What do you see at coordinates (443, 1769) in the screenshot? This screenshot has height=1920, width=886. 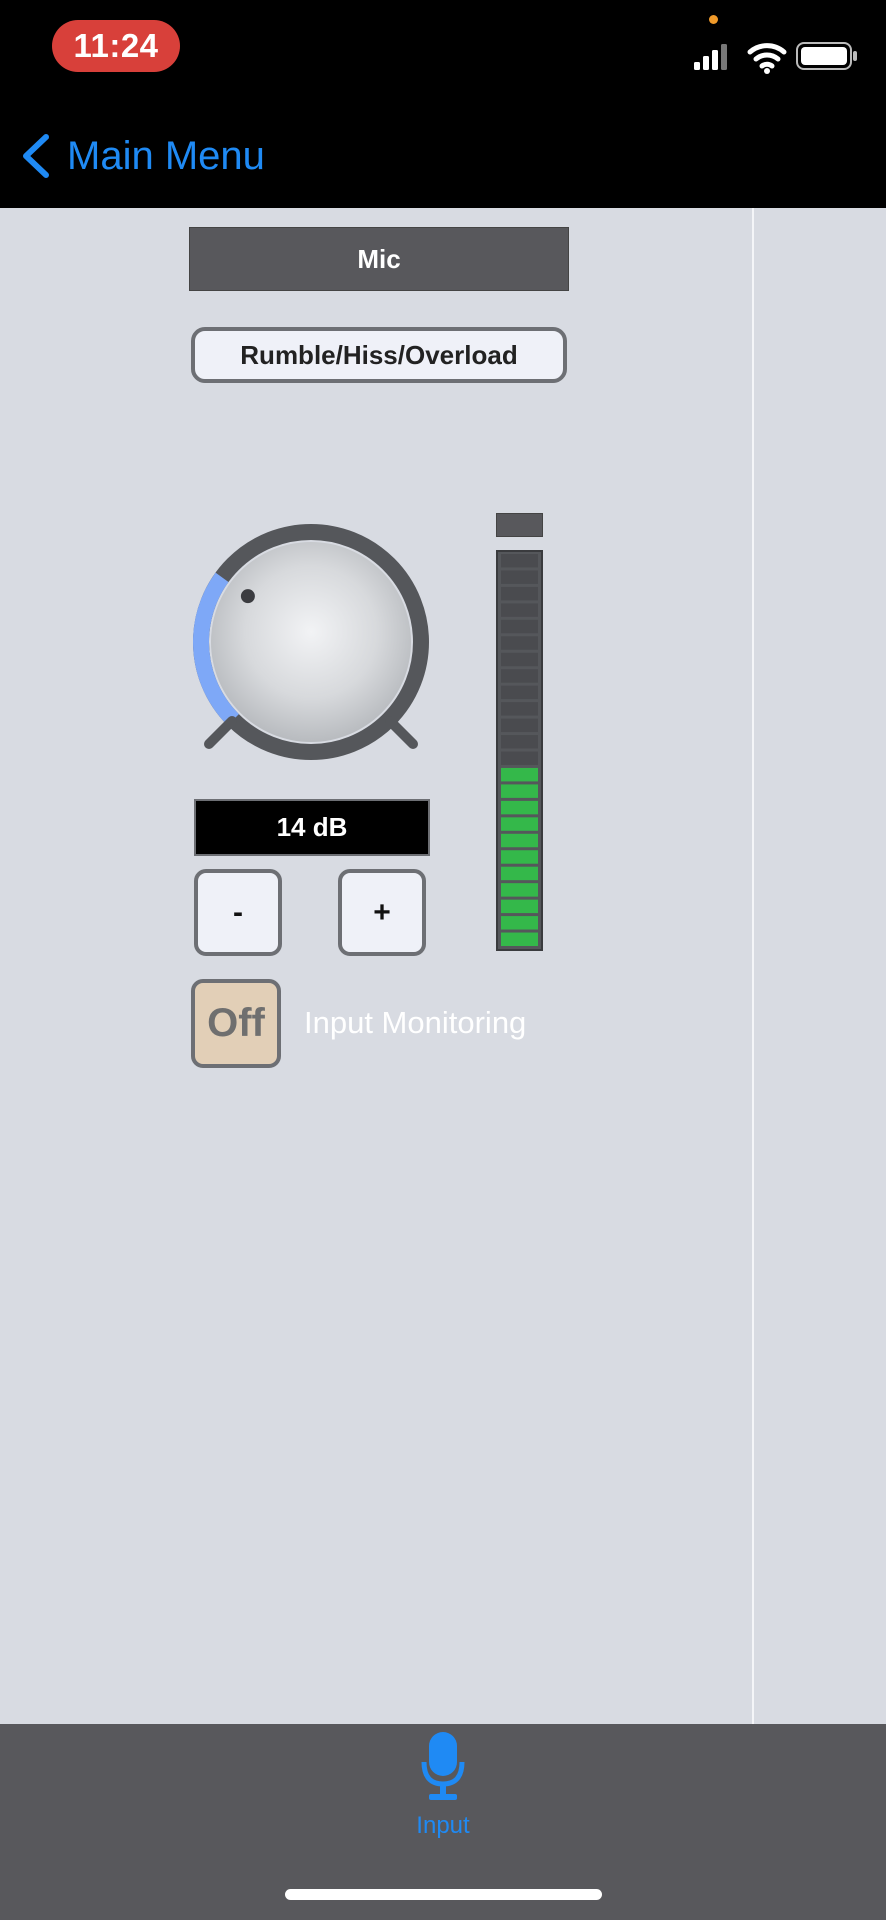 I see `microphone-icon` at bounding box center [443, 1769].